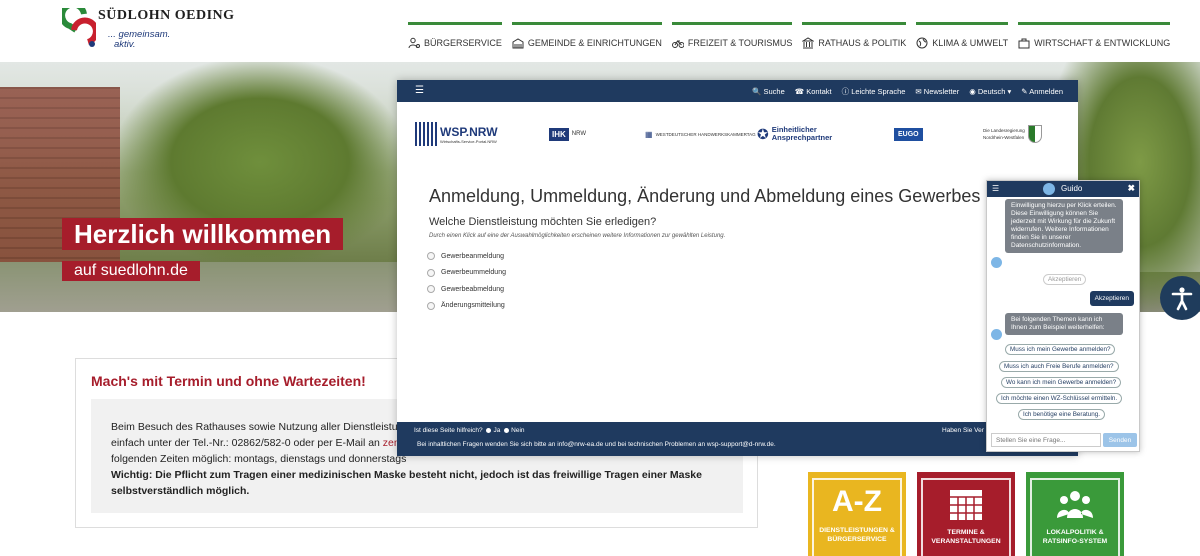 The width and height of the screenshot is (1200, 556). I want to click on globe-icon, so click(922, 42).